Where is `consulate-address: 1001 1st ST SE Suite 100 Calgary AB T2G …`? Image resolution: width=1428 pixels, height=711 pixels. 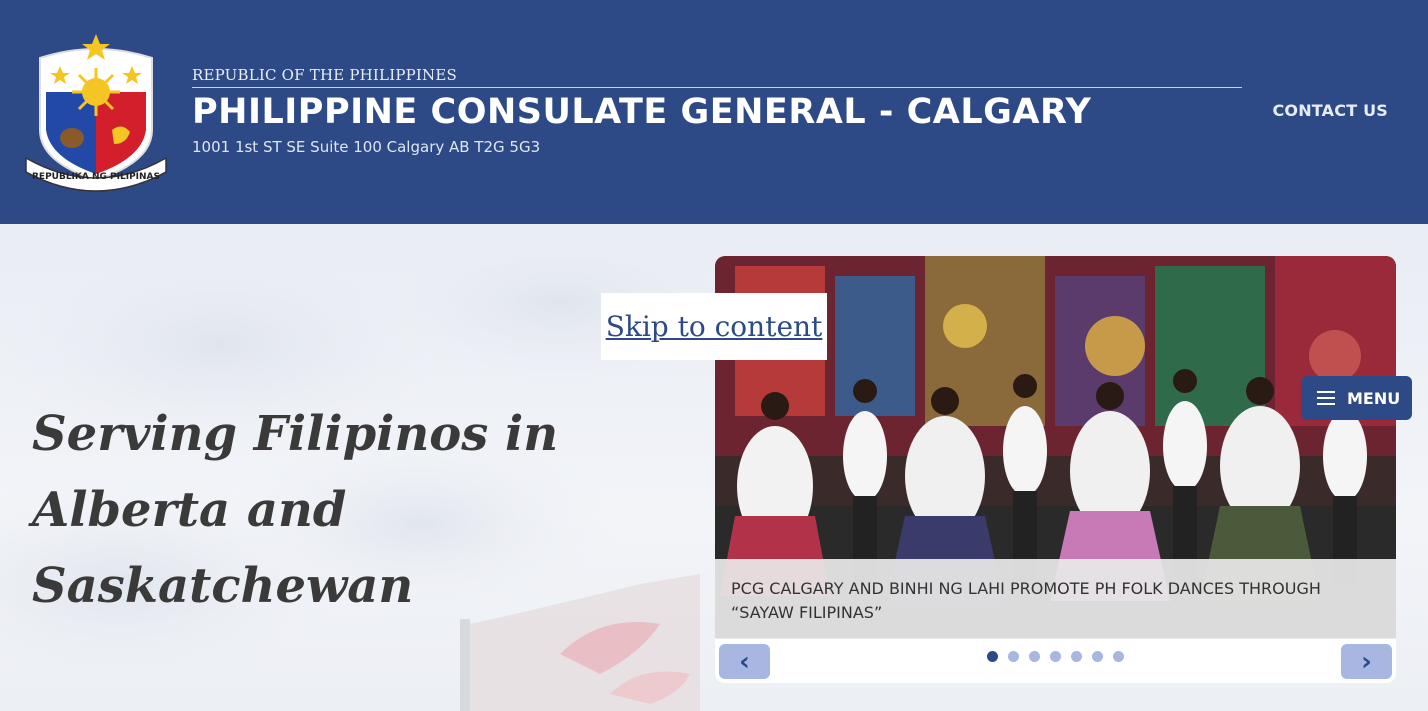 consulate-address: 1001 1st ST SE Suite 100 Calgary AB T2G … is located at coordinates (366, 147).